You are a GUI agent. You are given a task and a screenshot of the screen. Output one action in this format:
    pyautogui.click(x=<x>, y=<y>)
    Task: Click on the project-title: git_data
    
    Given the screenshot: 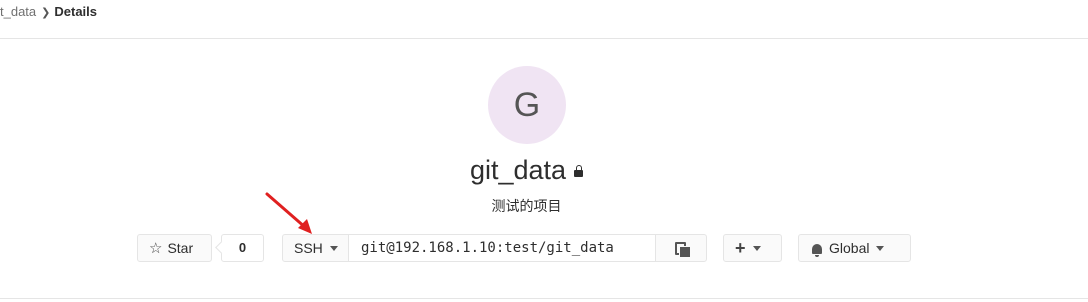 What is the action you would take?
    pyautogui.click(x=526, y=170)
    